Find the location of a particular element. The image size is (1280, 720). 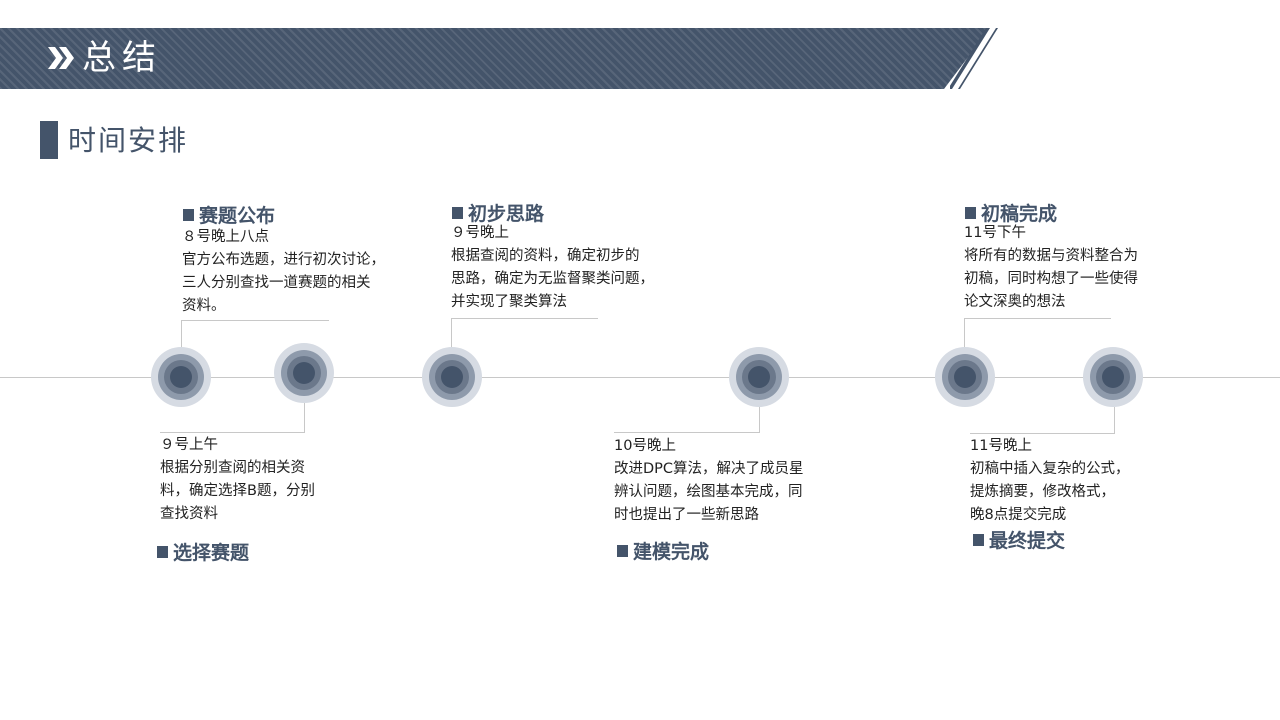

event-line: 查找资料 is located at coordinates (189, 514).